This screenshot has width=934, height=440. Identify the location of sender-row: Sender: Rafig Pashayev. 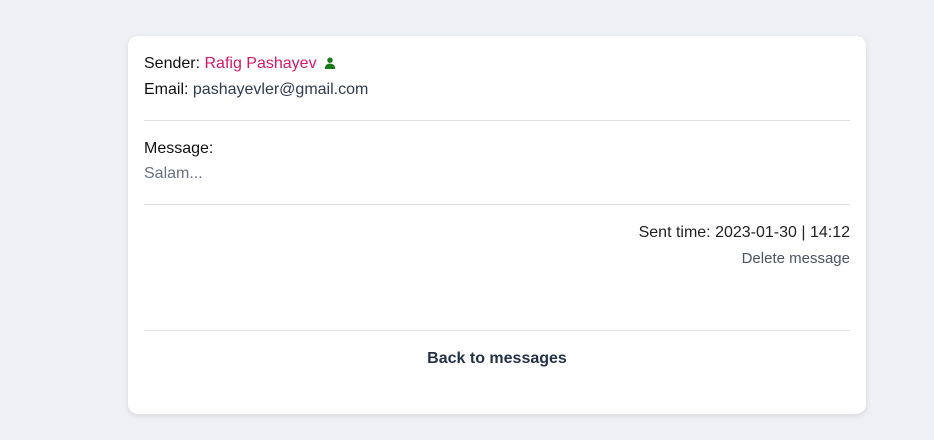
(240, 64).